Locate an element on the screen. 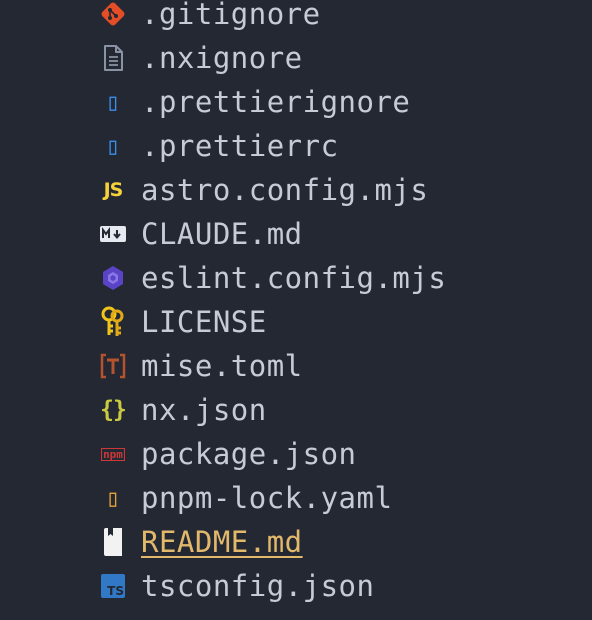 The image size is (592, 620). json-braces-icon: {} is located at coordinates (113, 410).